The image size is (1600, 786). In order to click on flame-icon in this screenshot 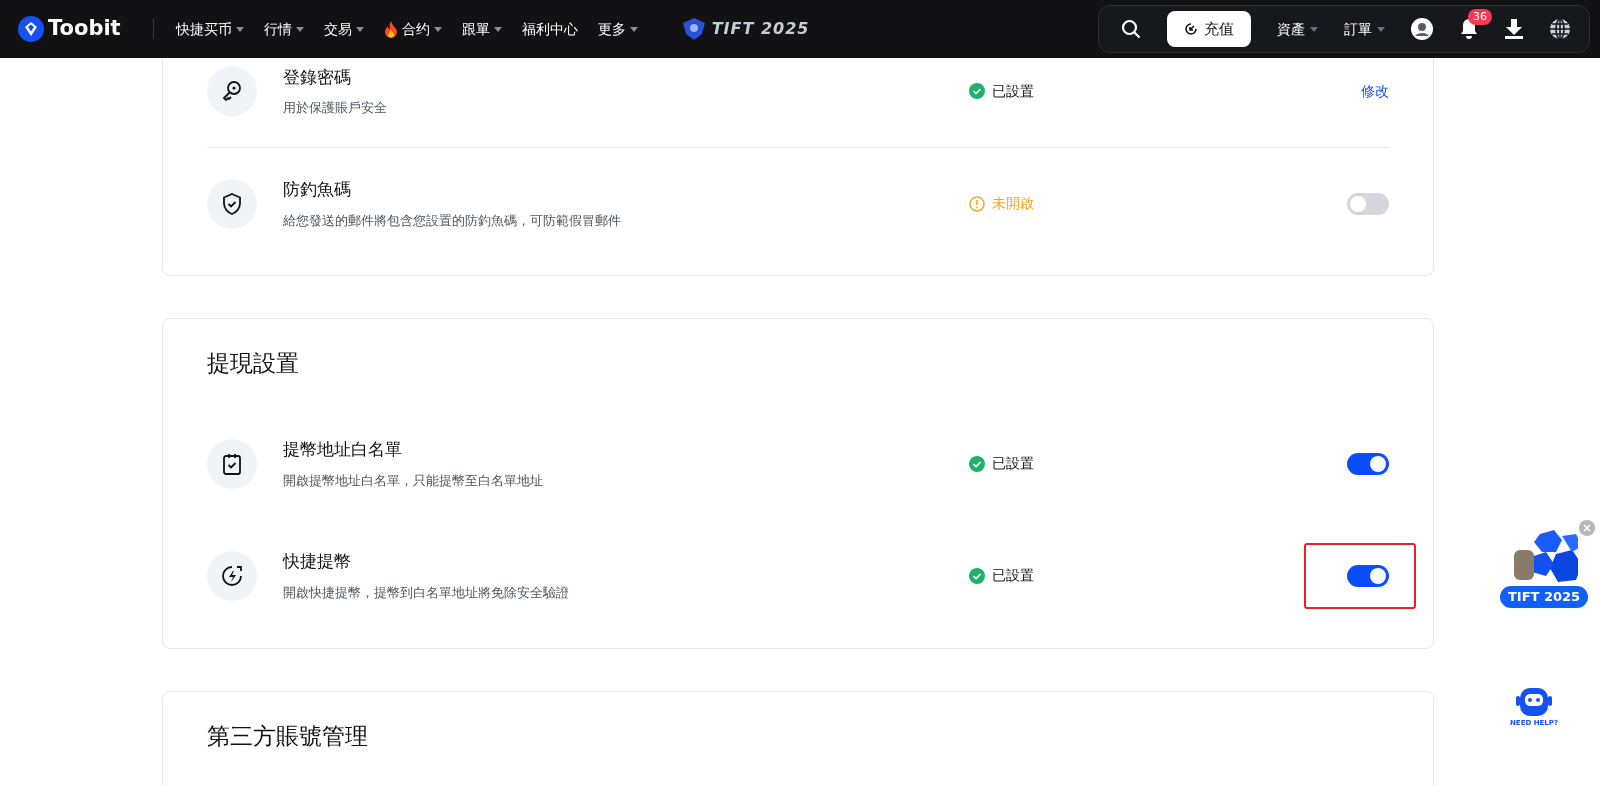, I will do `click(390, 29)`.